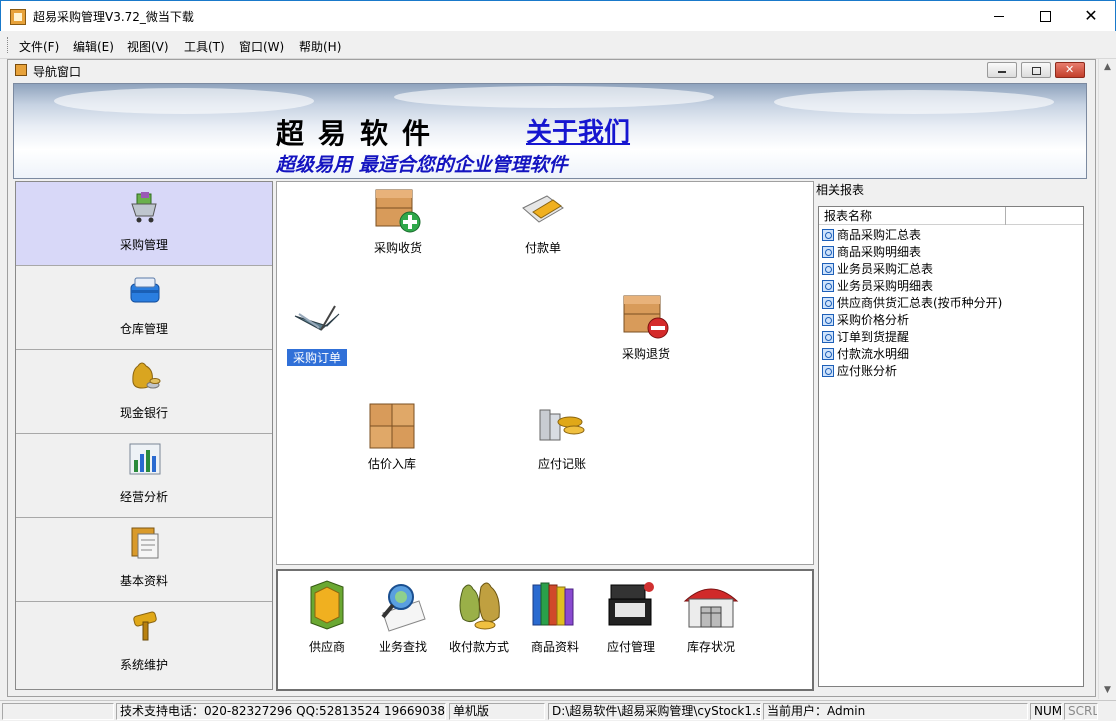 Image resolution: width=1116 pixels, height=721 pixels. What do you see at coordinates (143, 329) in the screenshot?
I see `sidebar-item-label: 仓库管理` at bounding box center [143, 329].